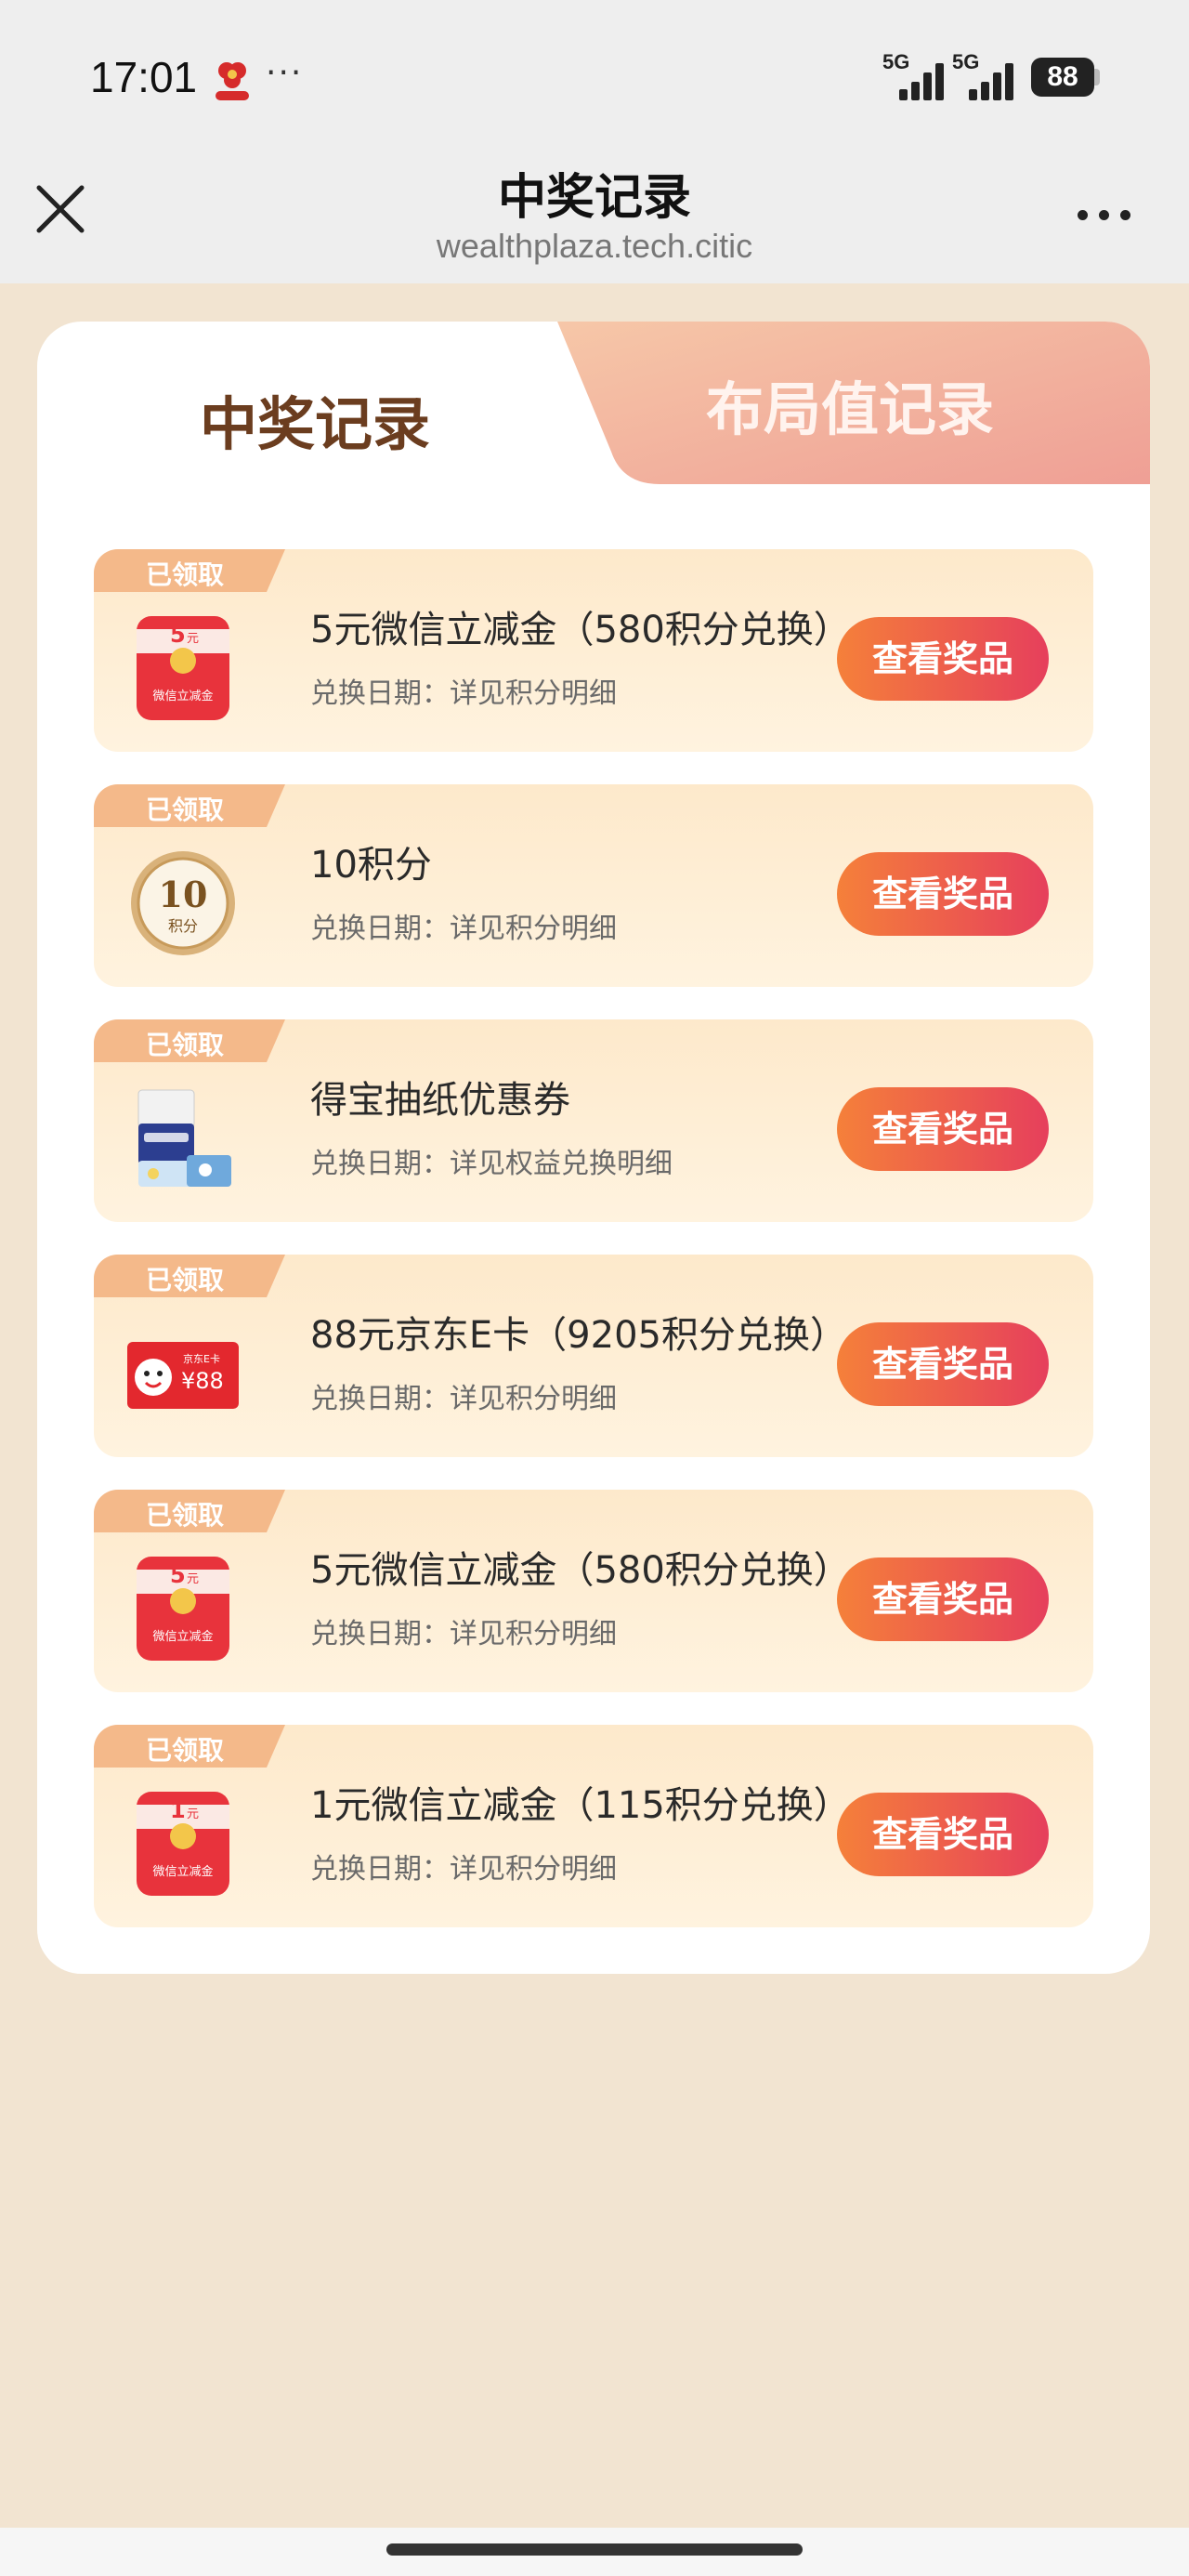 This screenshot has width=1189, height=2576. I want to click on jd-card-icon: 京东E卡 ¥88, so click(183, 1375).